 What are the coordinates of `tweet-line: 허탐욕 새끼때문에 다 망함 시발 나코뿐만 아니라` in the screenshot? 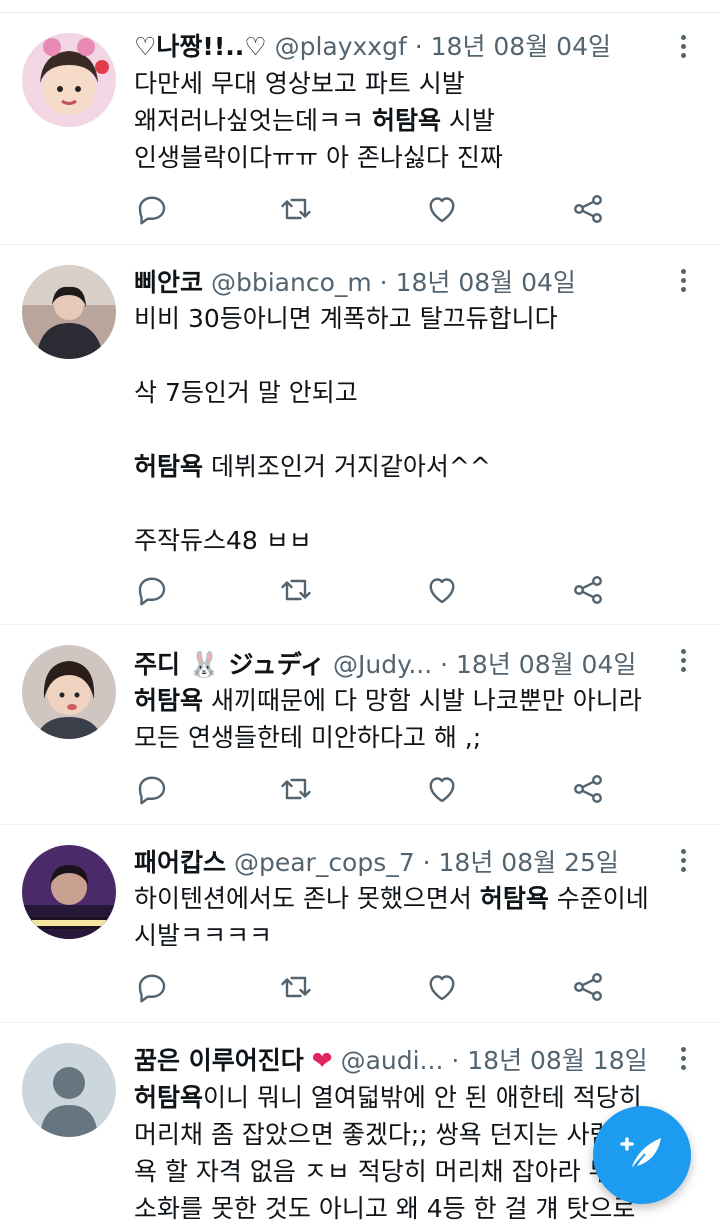 It's located at (412, 700).